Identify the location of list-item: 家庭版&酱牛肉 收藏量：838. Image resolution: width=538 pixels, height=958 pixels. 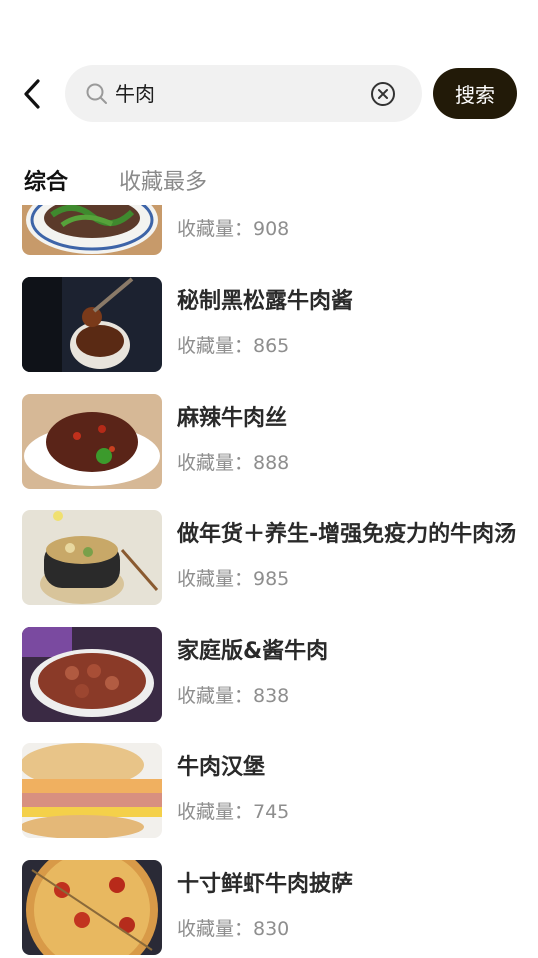
(269, 675).